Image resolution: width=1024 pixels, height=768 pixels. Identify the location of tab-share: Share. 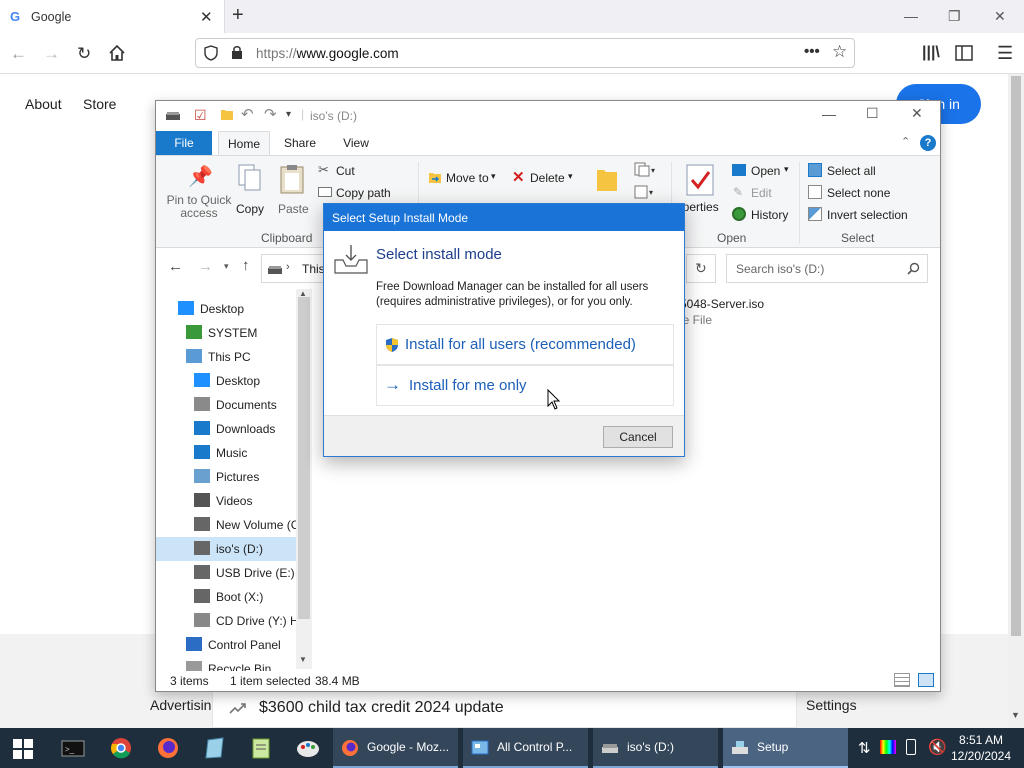
(300, 143).